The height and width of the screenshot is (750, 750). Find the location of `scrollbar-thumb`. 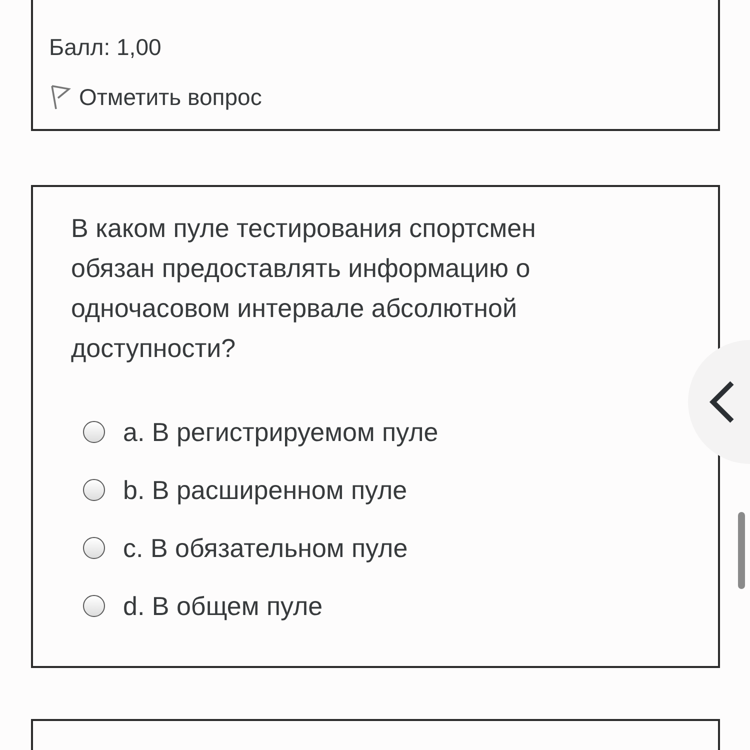

scrollbar-thumb is located at coordinates (741, 550).